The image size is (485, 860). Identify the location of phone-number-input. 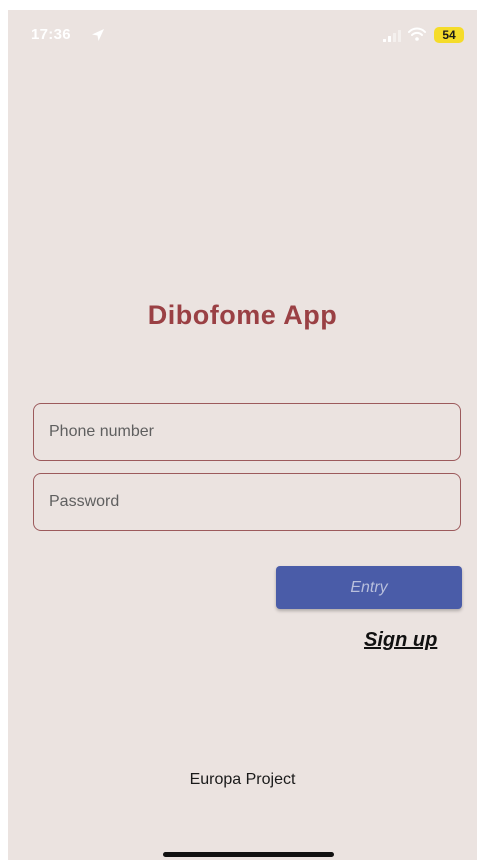
(247, 432).